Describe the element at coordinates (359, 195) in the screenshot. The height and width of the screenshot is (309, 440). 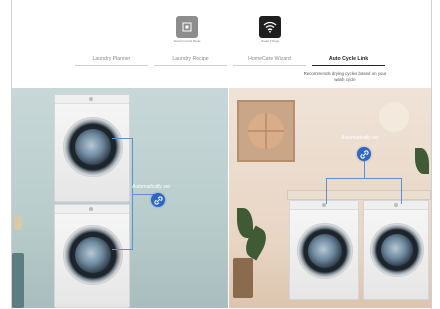
I see `countertop` at that location.